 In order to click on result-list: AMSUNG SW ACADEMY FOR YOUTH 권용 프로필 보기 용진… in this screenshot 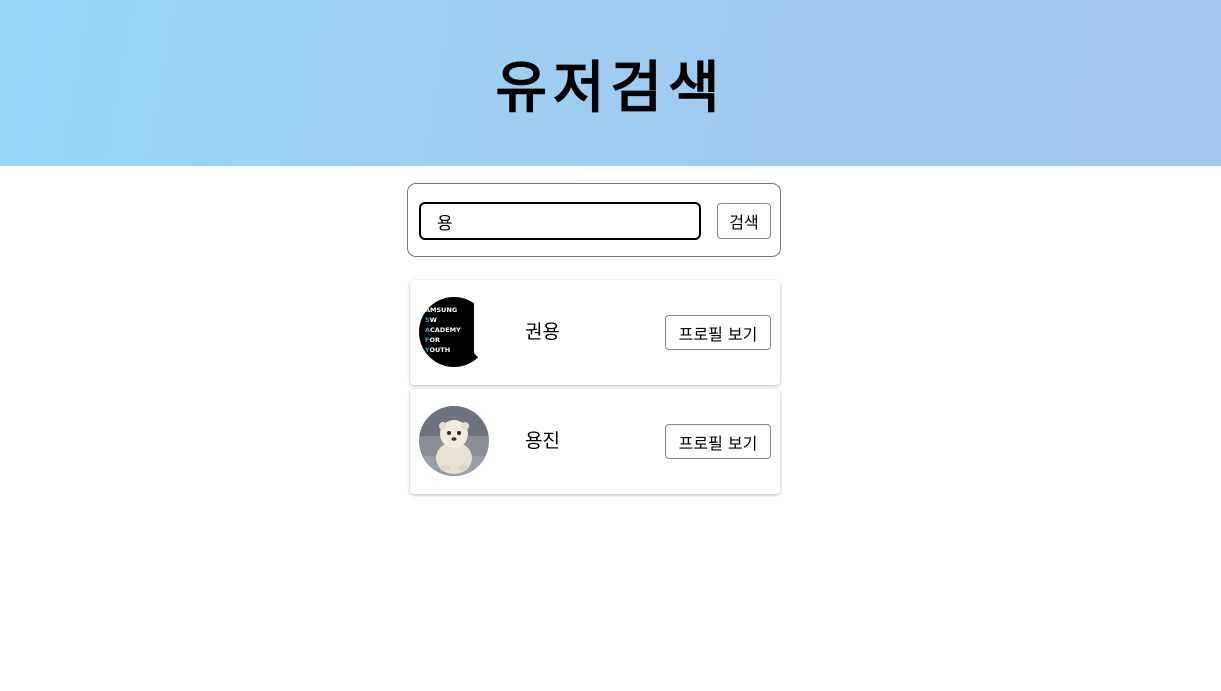, I will do `click(595, 389)`.